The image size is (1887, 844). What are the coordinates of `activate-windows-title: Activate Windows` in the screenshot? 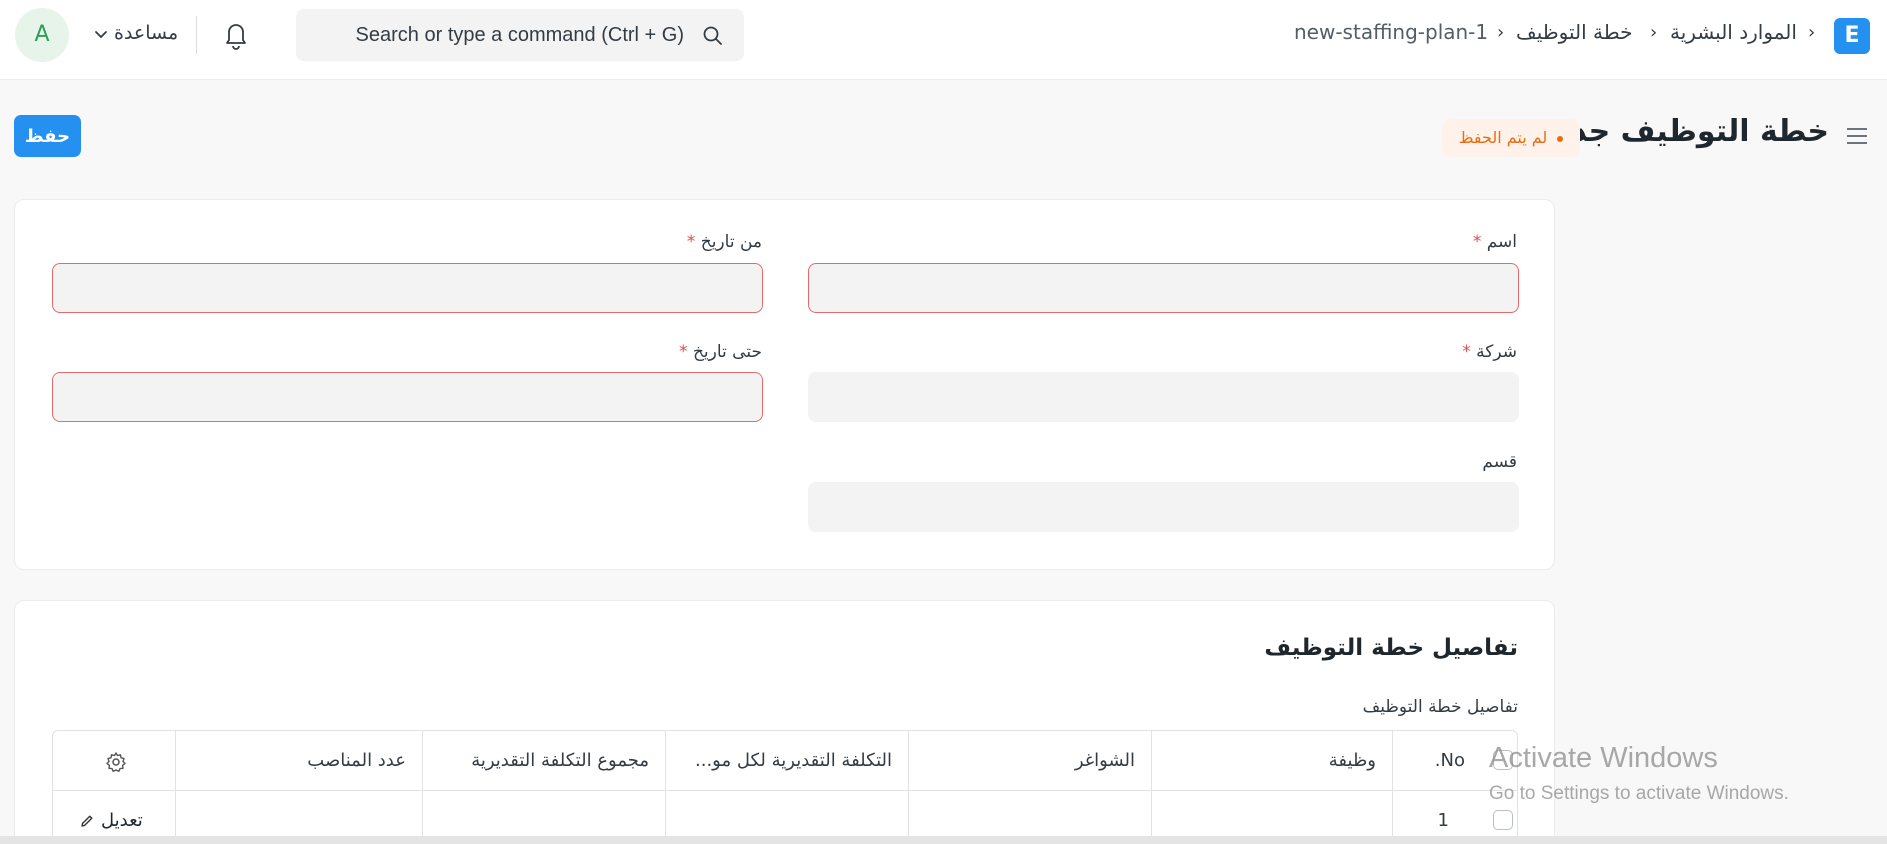 It's located at (1603, 758).